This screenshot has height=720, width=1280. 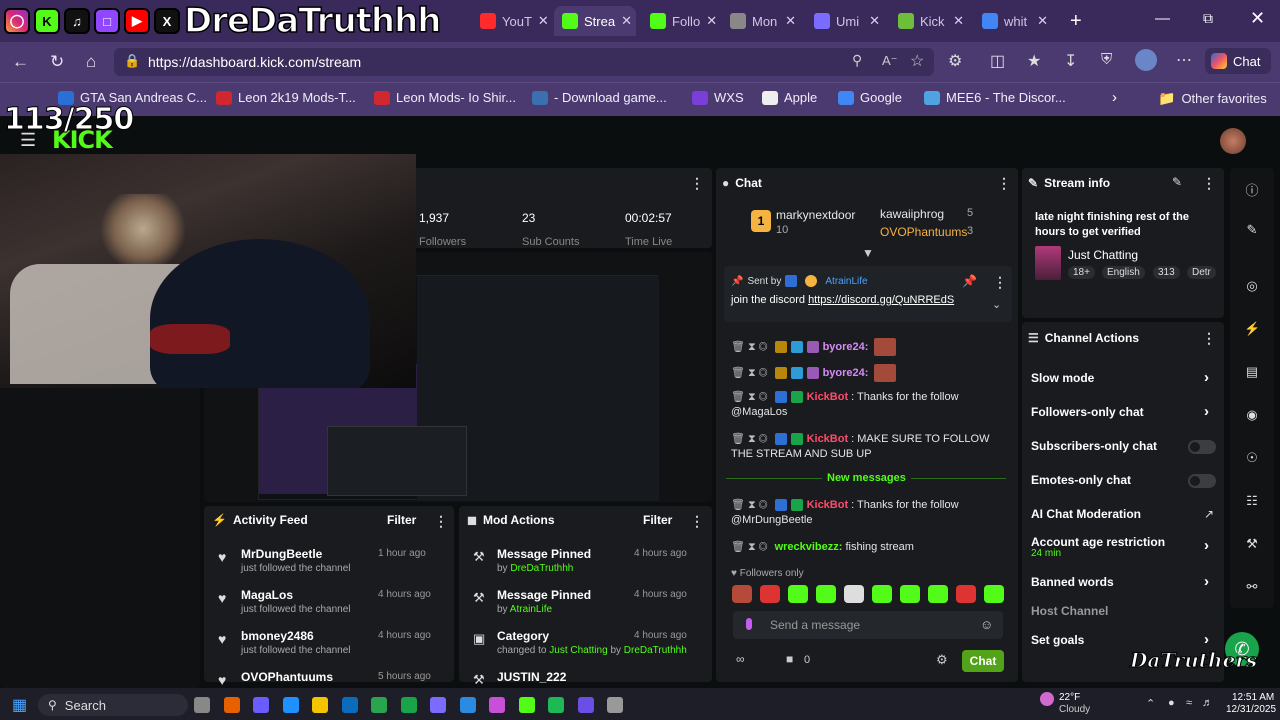 I want to click on channel-action-label: Set goals, so click(x=1057, y=640).